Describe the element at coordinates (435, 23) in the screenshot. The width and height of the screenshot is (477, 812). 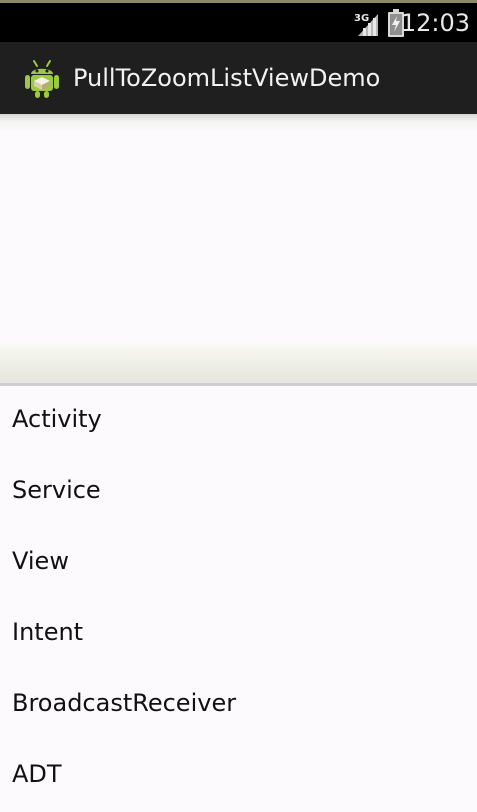
I see `status-time: 12:03` at that location.